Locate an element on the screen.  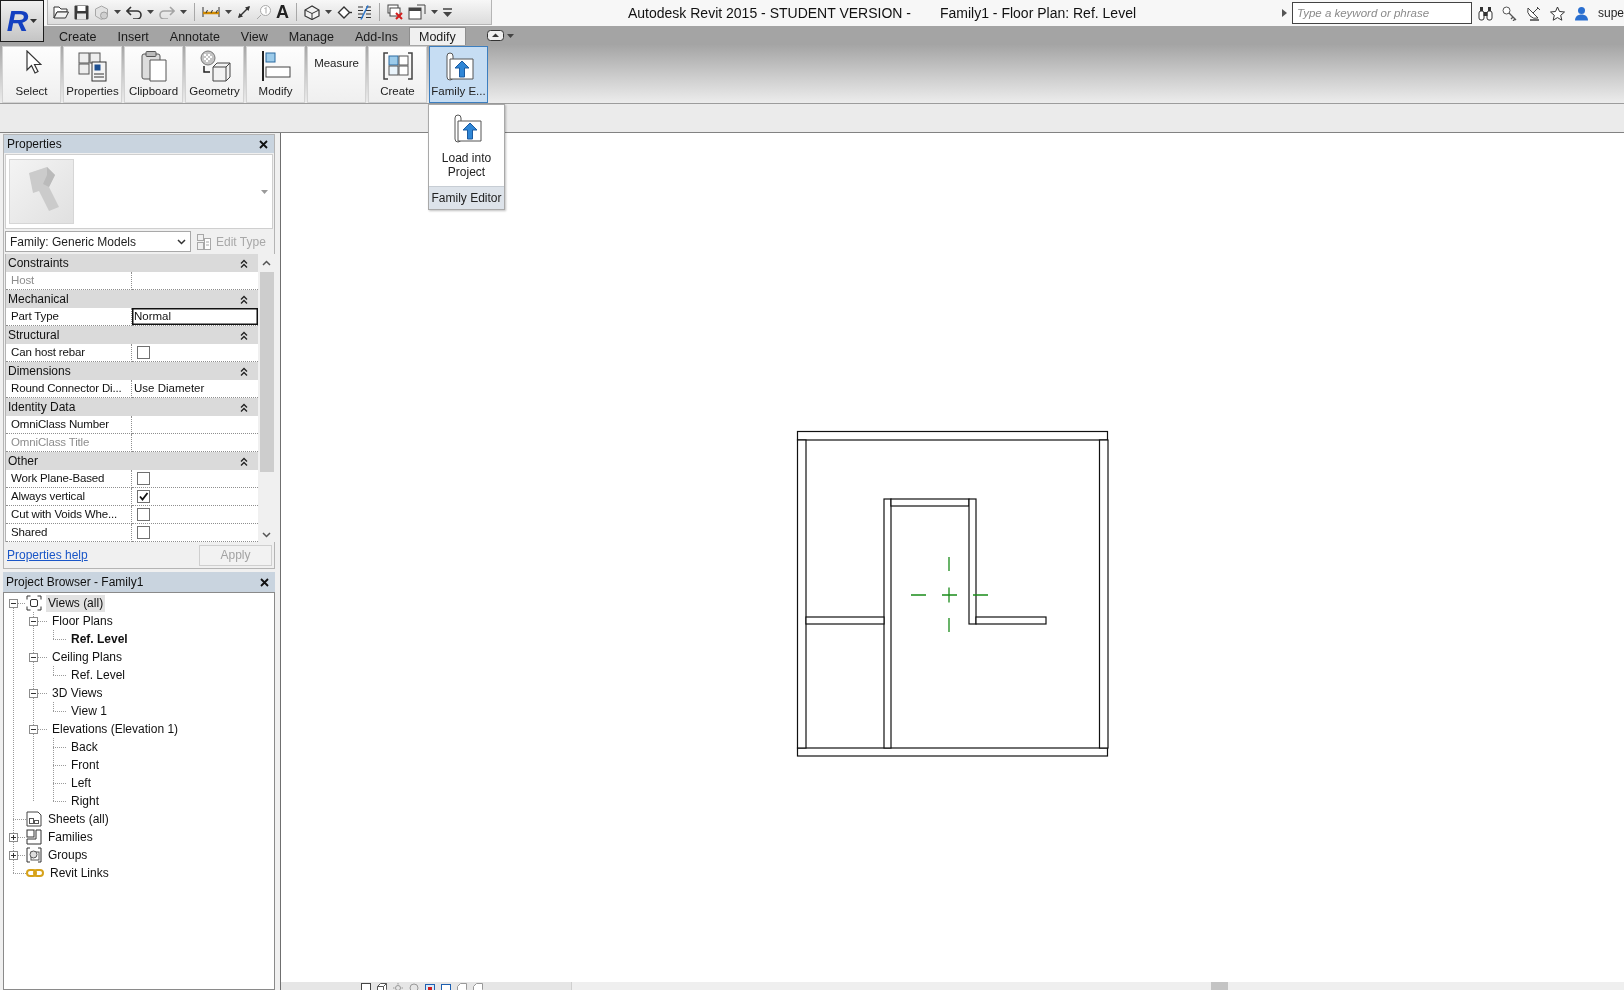
ribbon-button: Clipboard is located at coordinates (153, 74).